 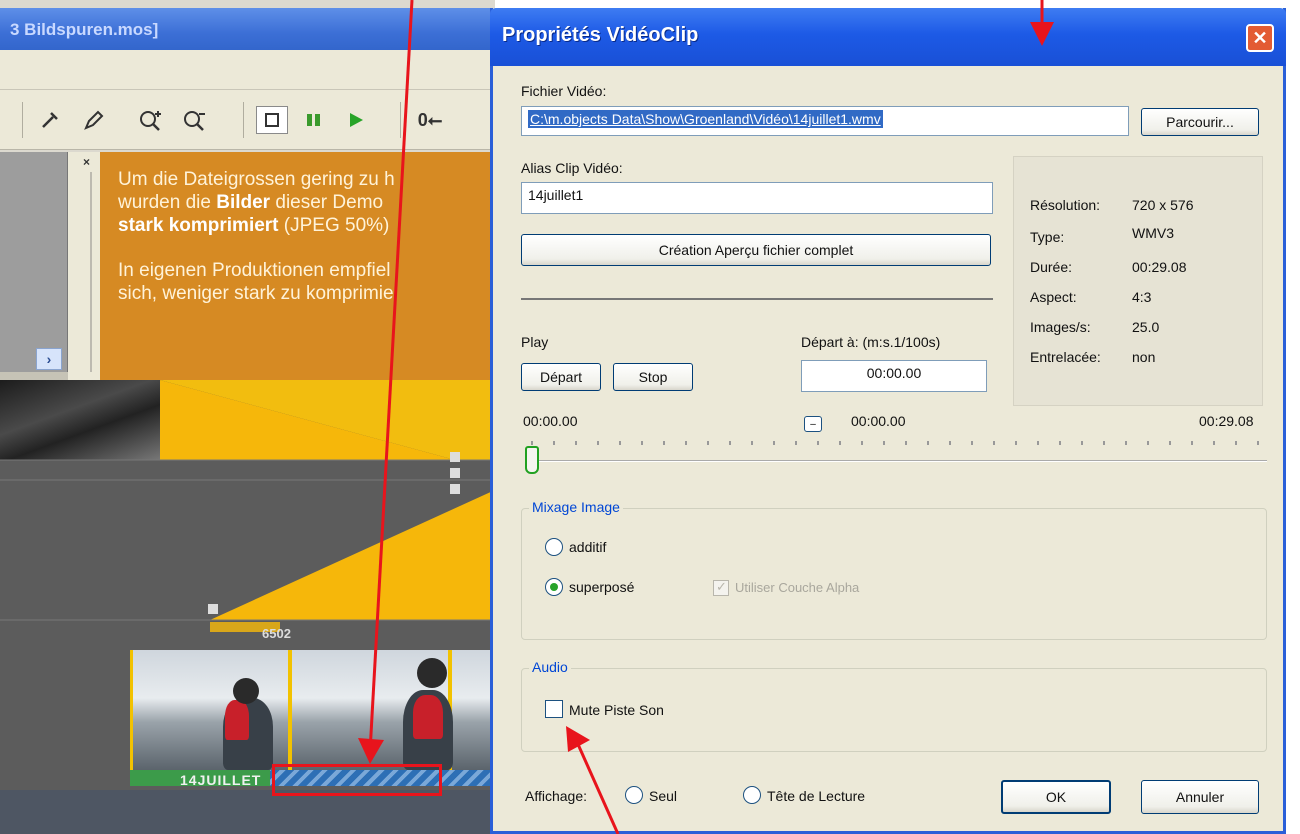 I want to click on zoom-out-icon, so click(x=195, y=120).